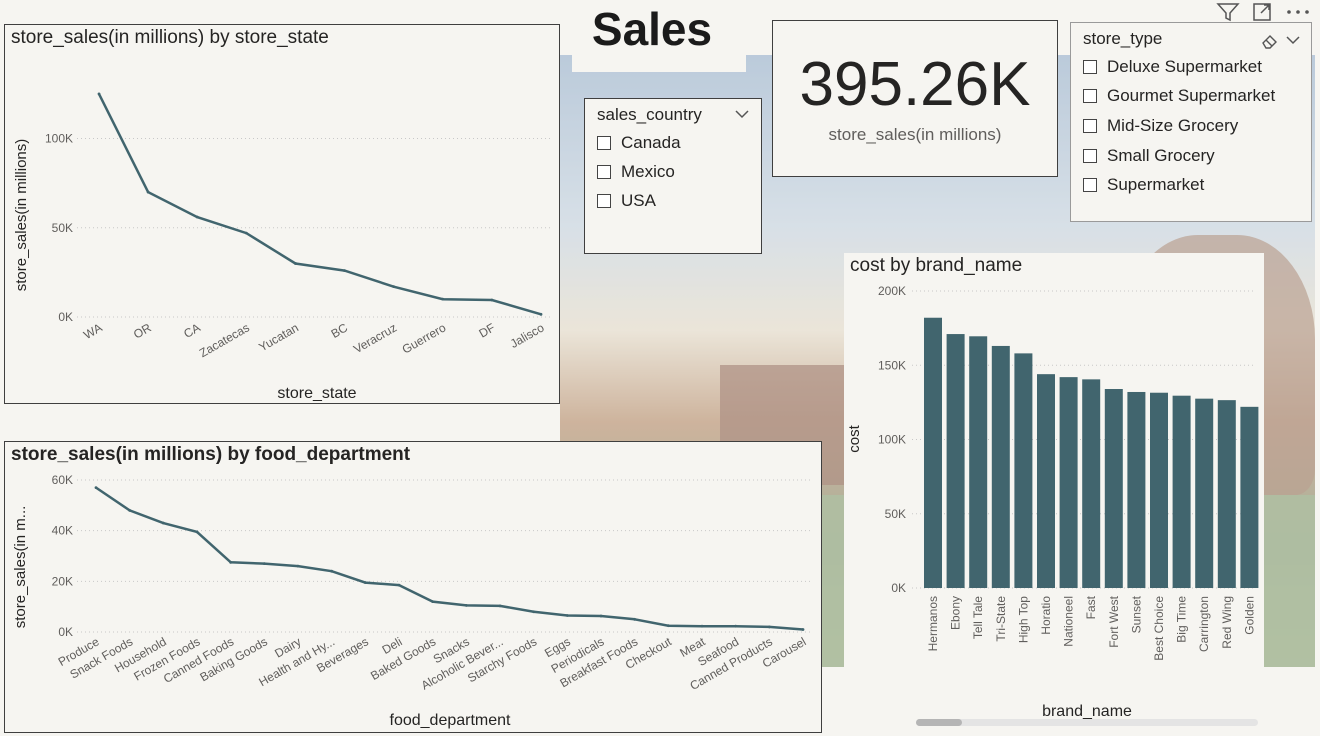  I want to click on y-axis-label: store_sales(in millions), so click(21, 215).